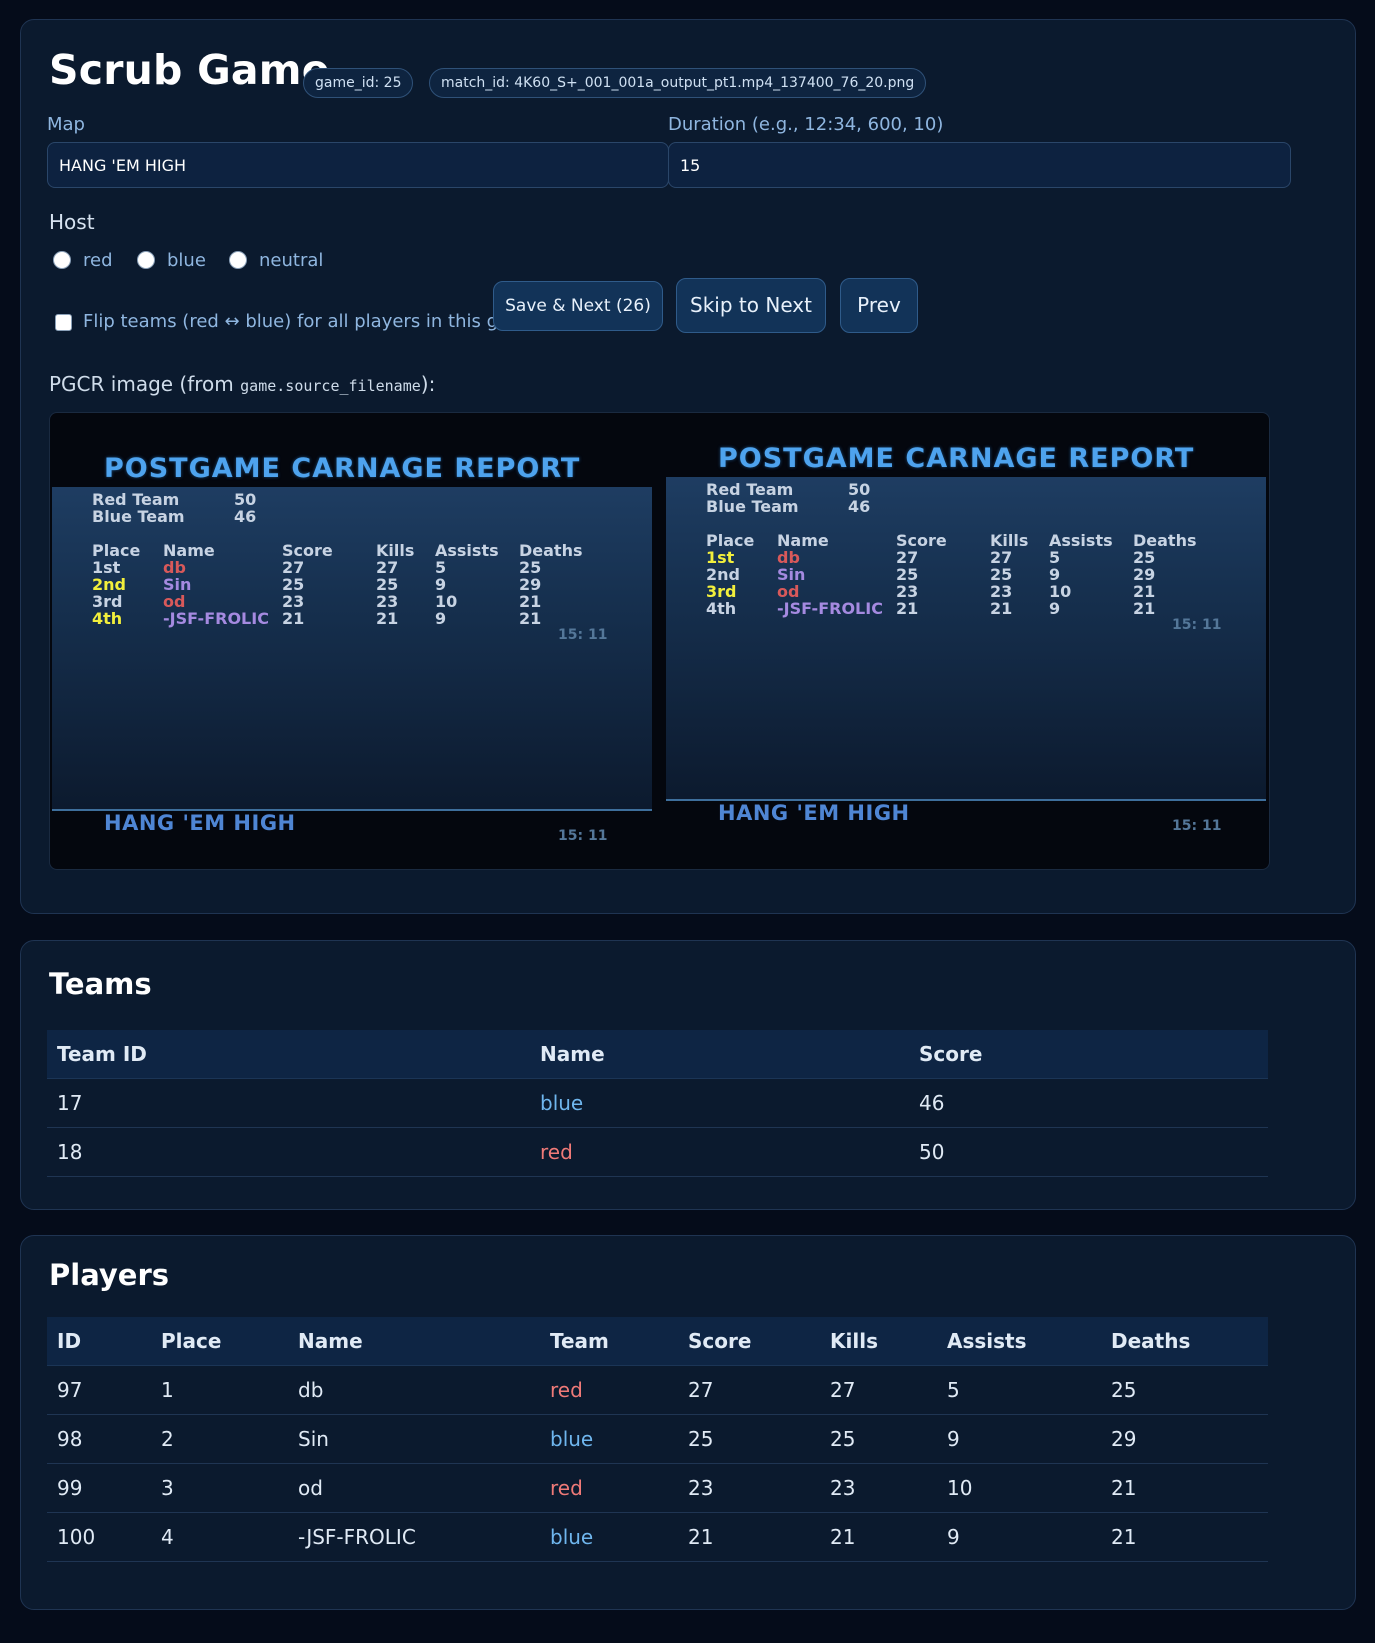 This screenshot has height=1643, width=1375. Describe the element at coordinates (1001, 557) in the screenshot. I see `pgcr-kills-cell: 27` at that location.